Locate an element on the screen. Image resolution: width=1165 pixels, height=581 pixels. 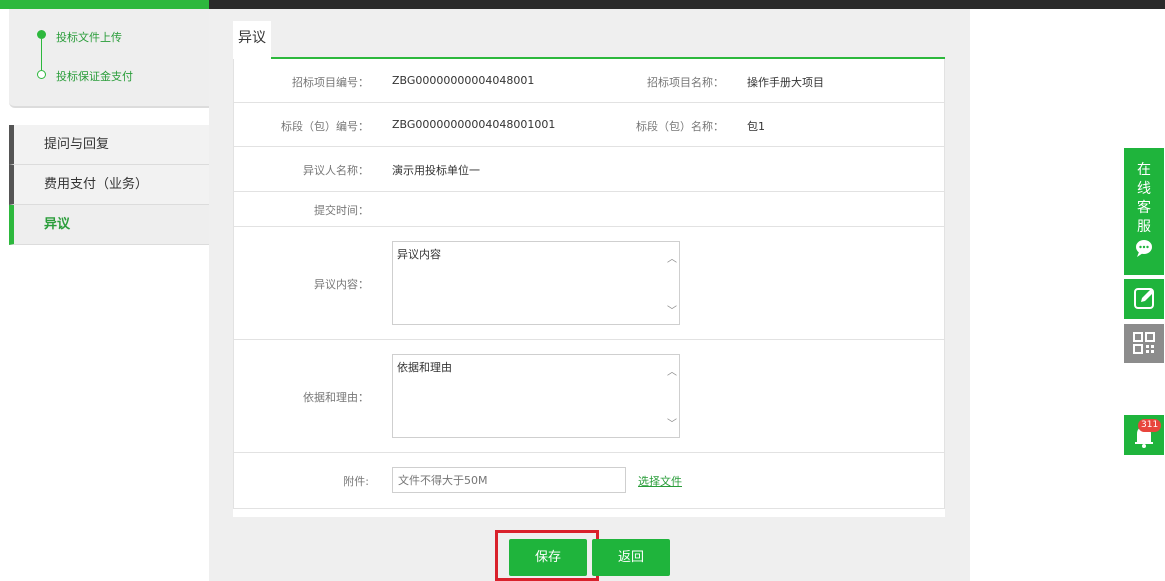
form-row-reason: 依据和理由： 依据和理由 ︿ ﹀ is located at coordinates (589, 396).